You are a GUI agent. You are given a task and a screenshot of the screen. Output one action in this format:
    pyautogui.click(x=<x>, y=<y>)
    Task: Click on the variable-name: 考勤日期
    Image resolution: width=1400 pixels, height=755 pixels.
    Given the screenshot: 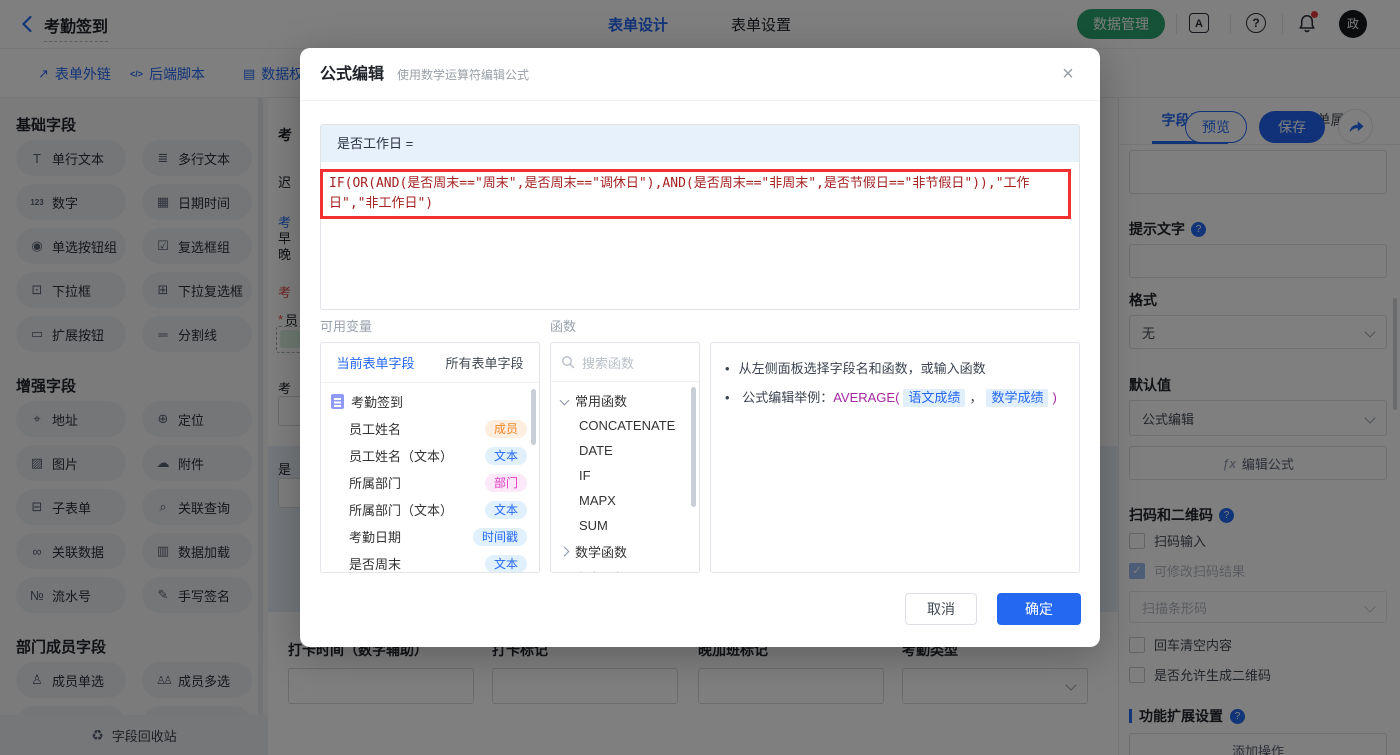 What is the action you would take?
    pyautogui.click(x=375, y=537)
    